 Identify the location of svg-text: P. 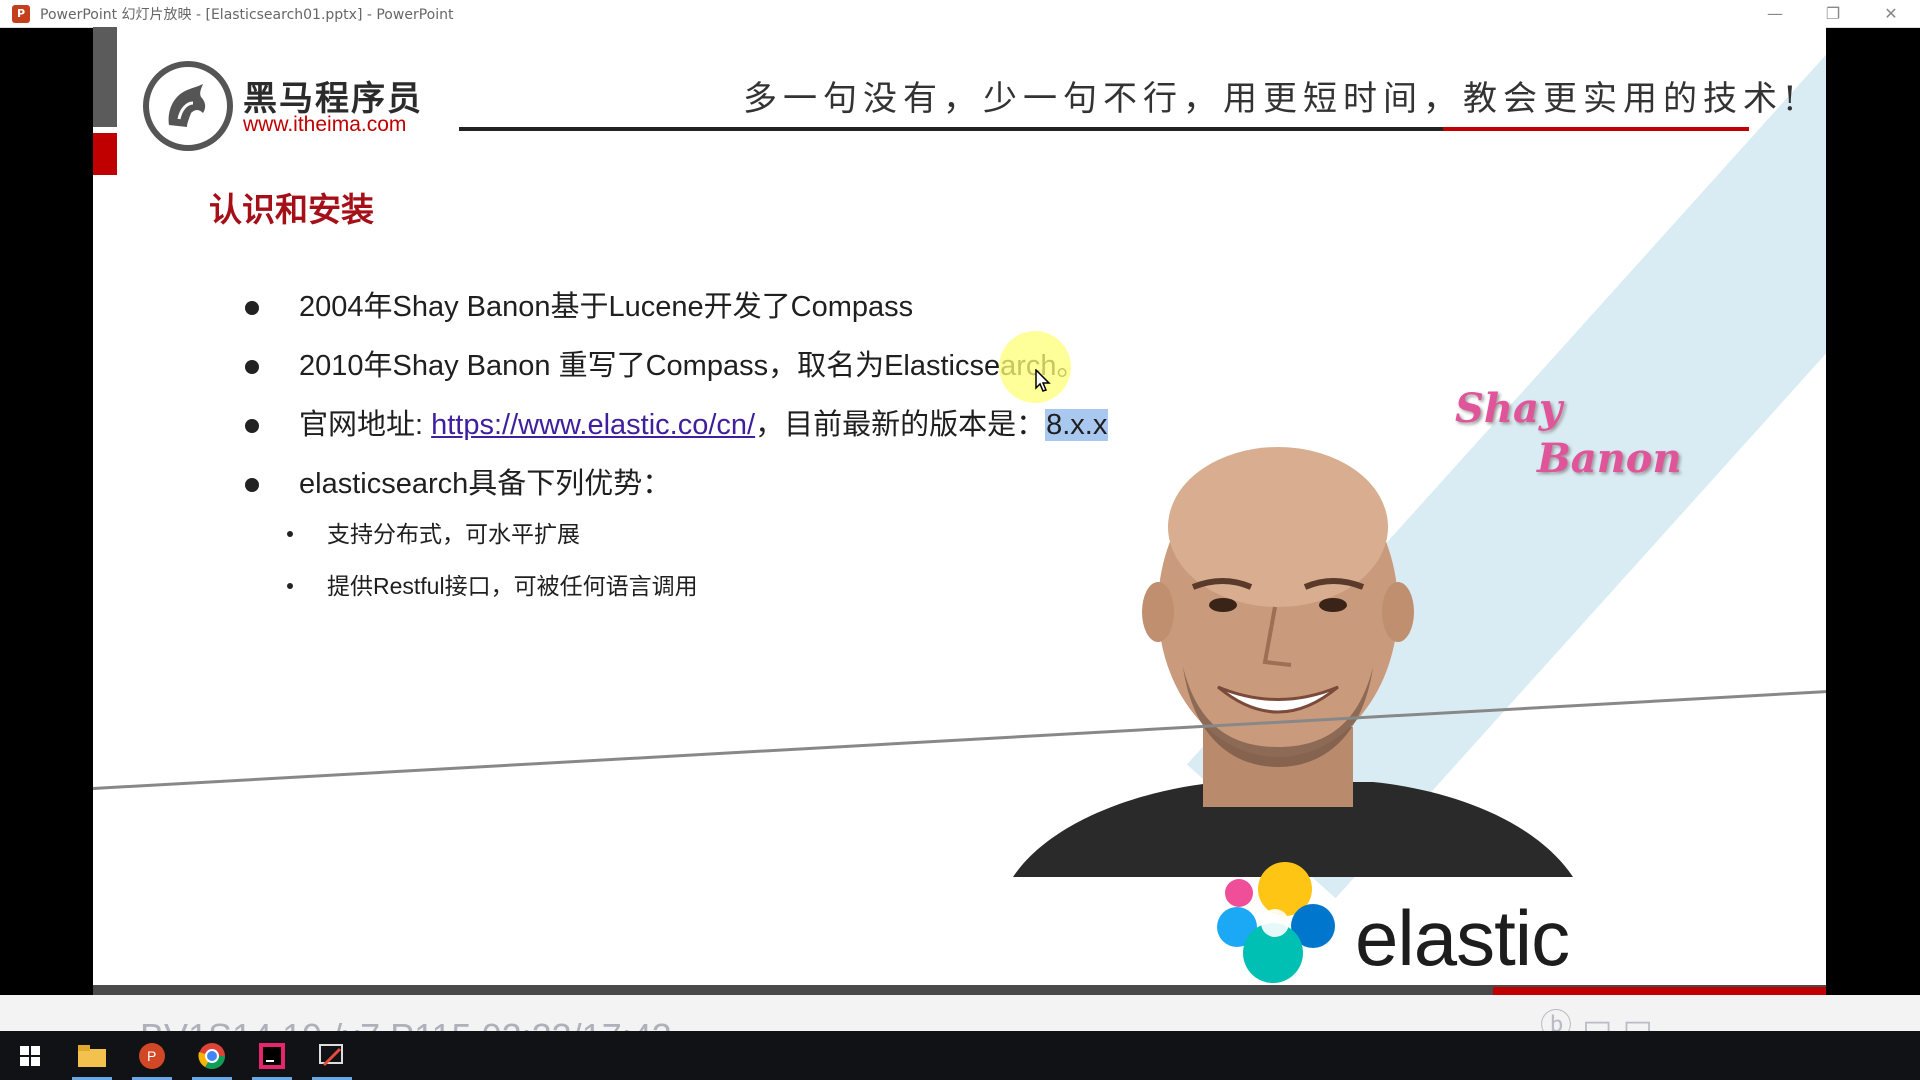
(151, 1056).